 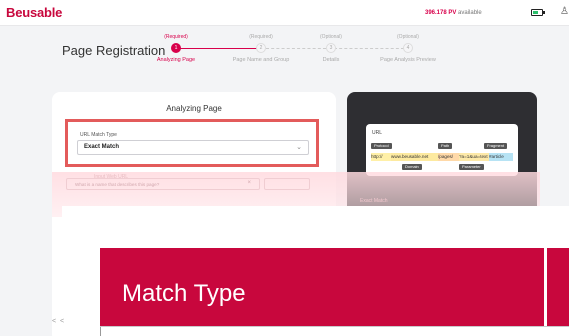 I want to click on step-analyzing-page: (Required) 1 Analyzing Page, so click(x=176, y=48).